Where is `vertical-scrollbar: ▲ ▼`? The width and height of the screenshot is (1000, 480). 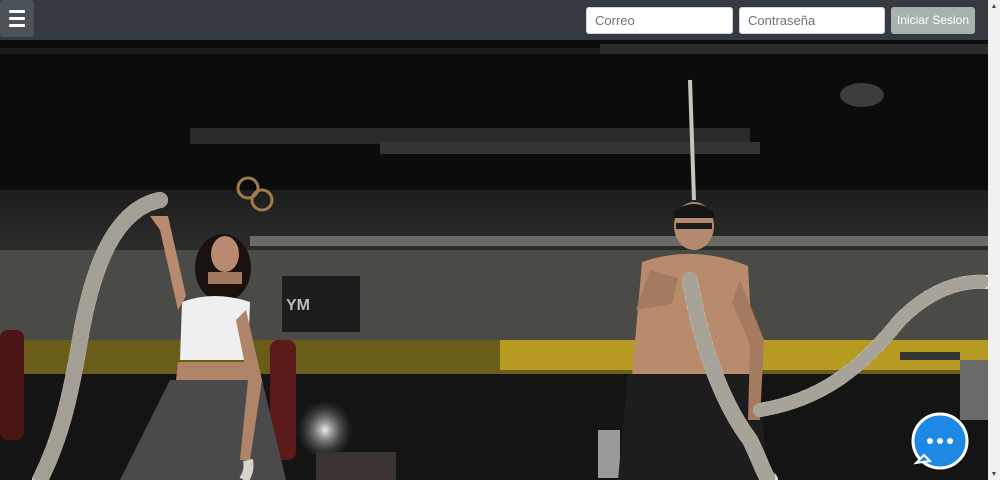 vertical-scrollbar: ▲ ▼ is located at coordinates (994, 240).